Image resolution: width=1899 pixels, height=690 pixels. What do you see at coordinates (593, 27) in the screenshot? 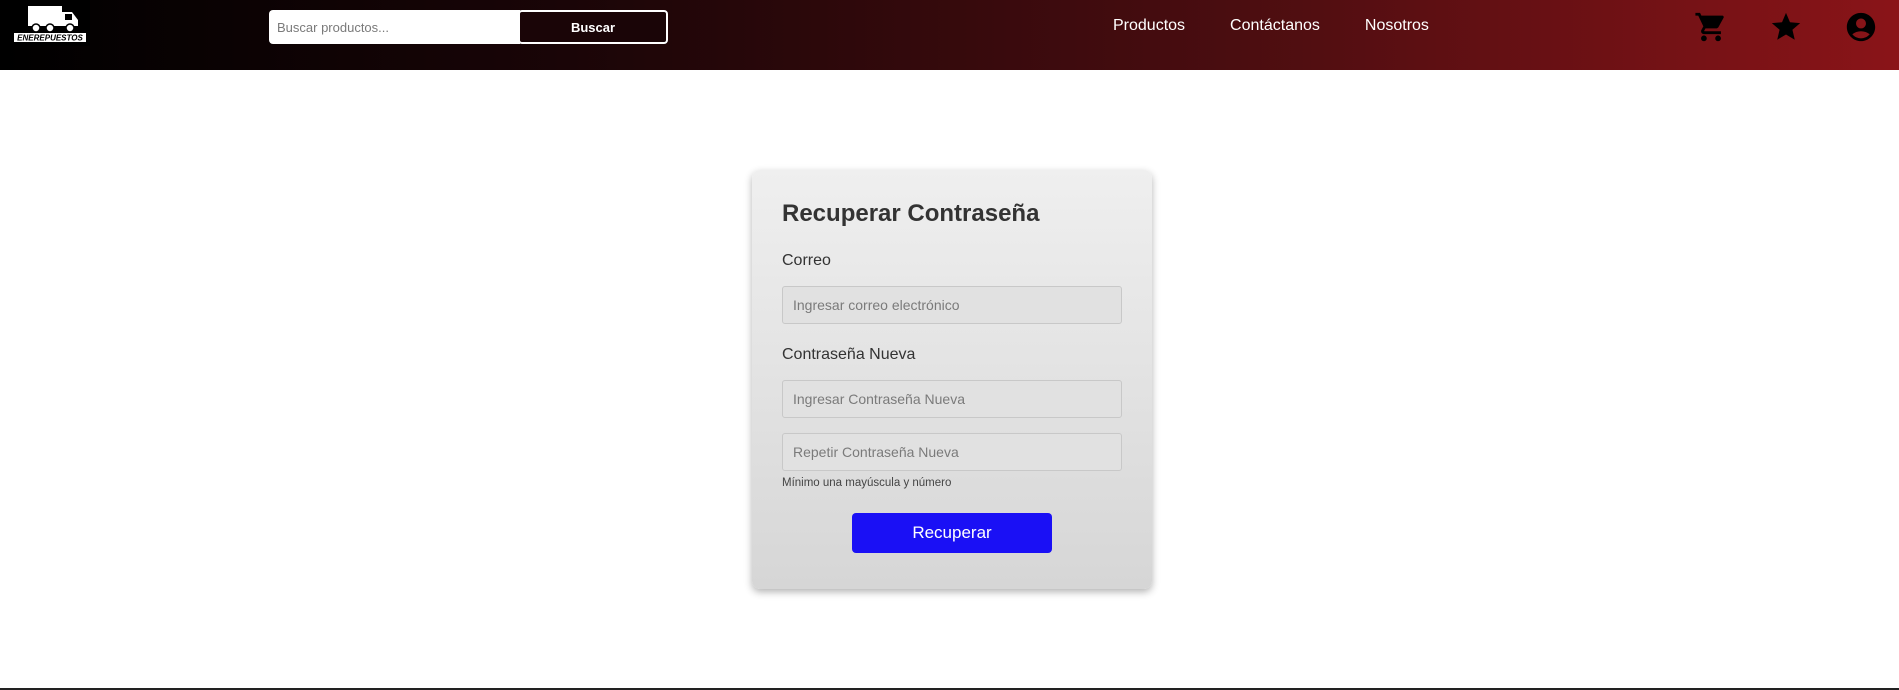
I see `search-button: Buscar` at bounding box center [593, 27].